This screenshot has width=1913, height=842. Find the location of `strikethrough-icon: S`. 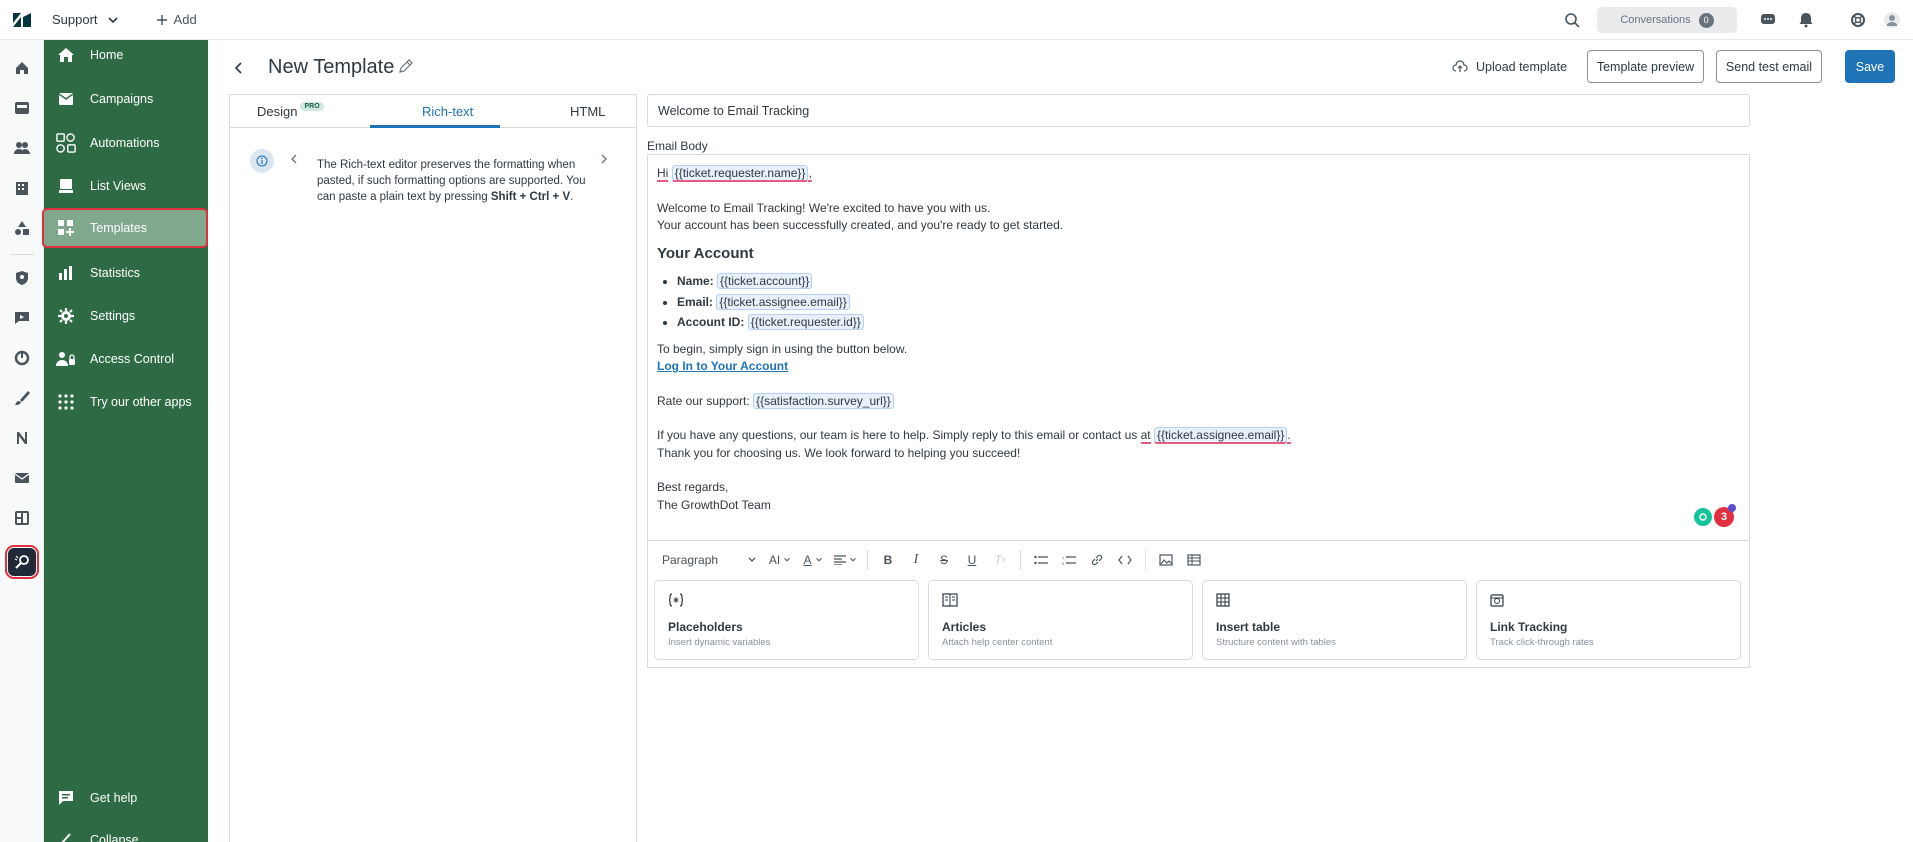

strikethrough-icon: S is located at coordinates (944, 560).